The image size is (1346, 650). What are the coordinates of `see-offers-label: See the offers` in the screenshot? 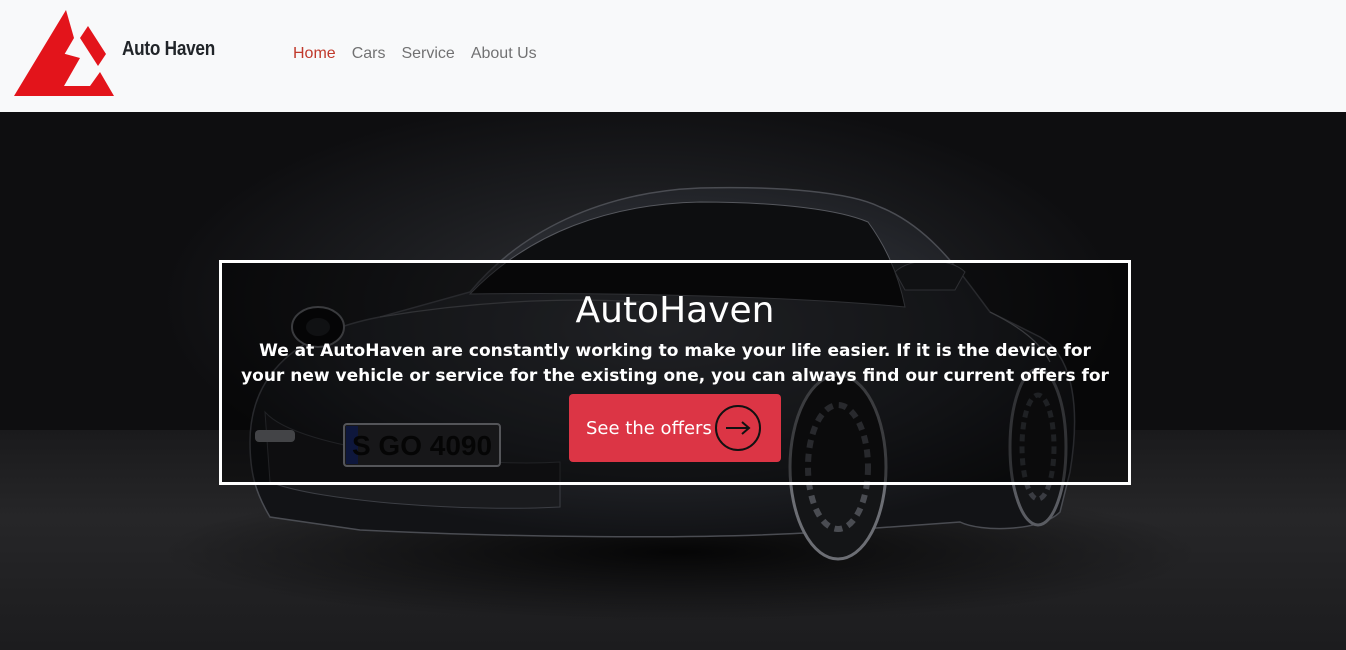 It's located at (649, 428).